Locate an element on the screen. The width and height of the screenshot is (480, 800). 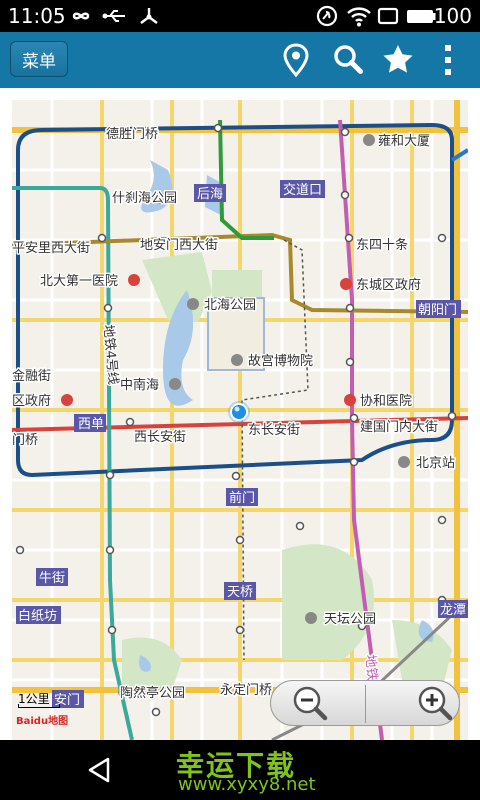
landmark-icon is located at coordinates (175, 384).